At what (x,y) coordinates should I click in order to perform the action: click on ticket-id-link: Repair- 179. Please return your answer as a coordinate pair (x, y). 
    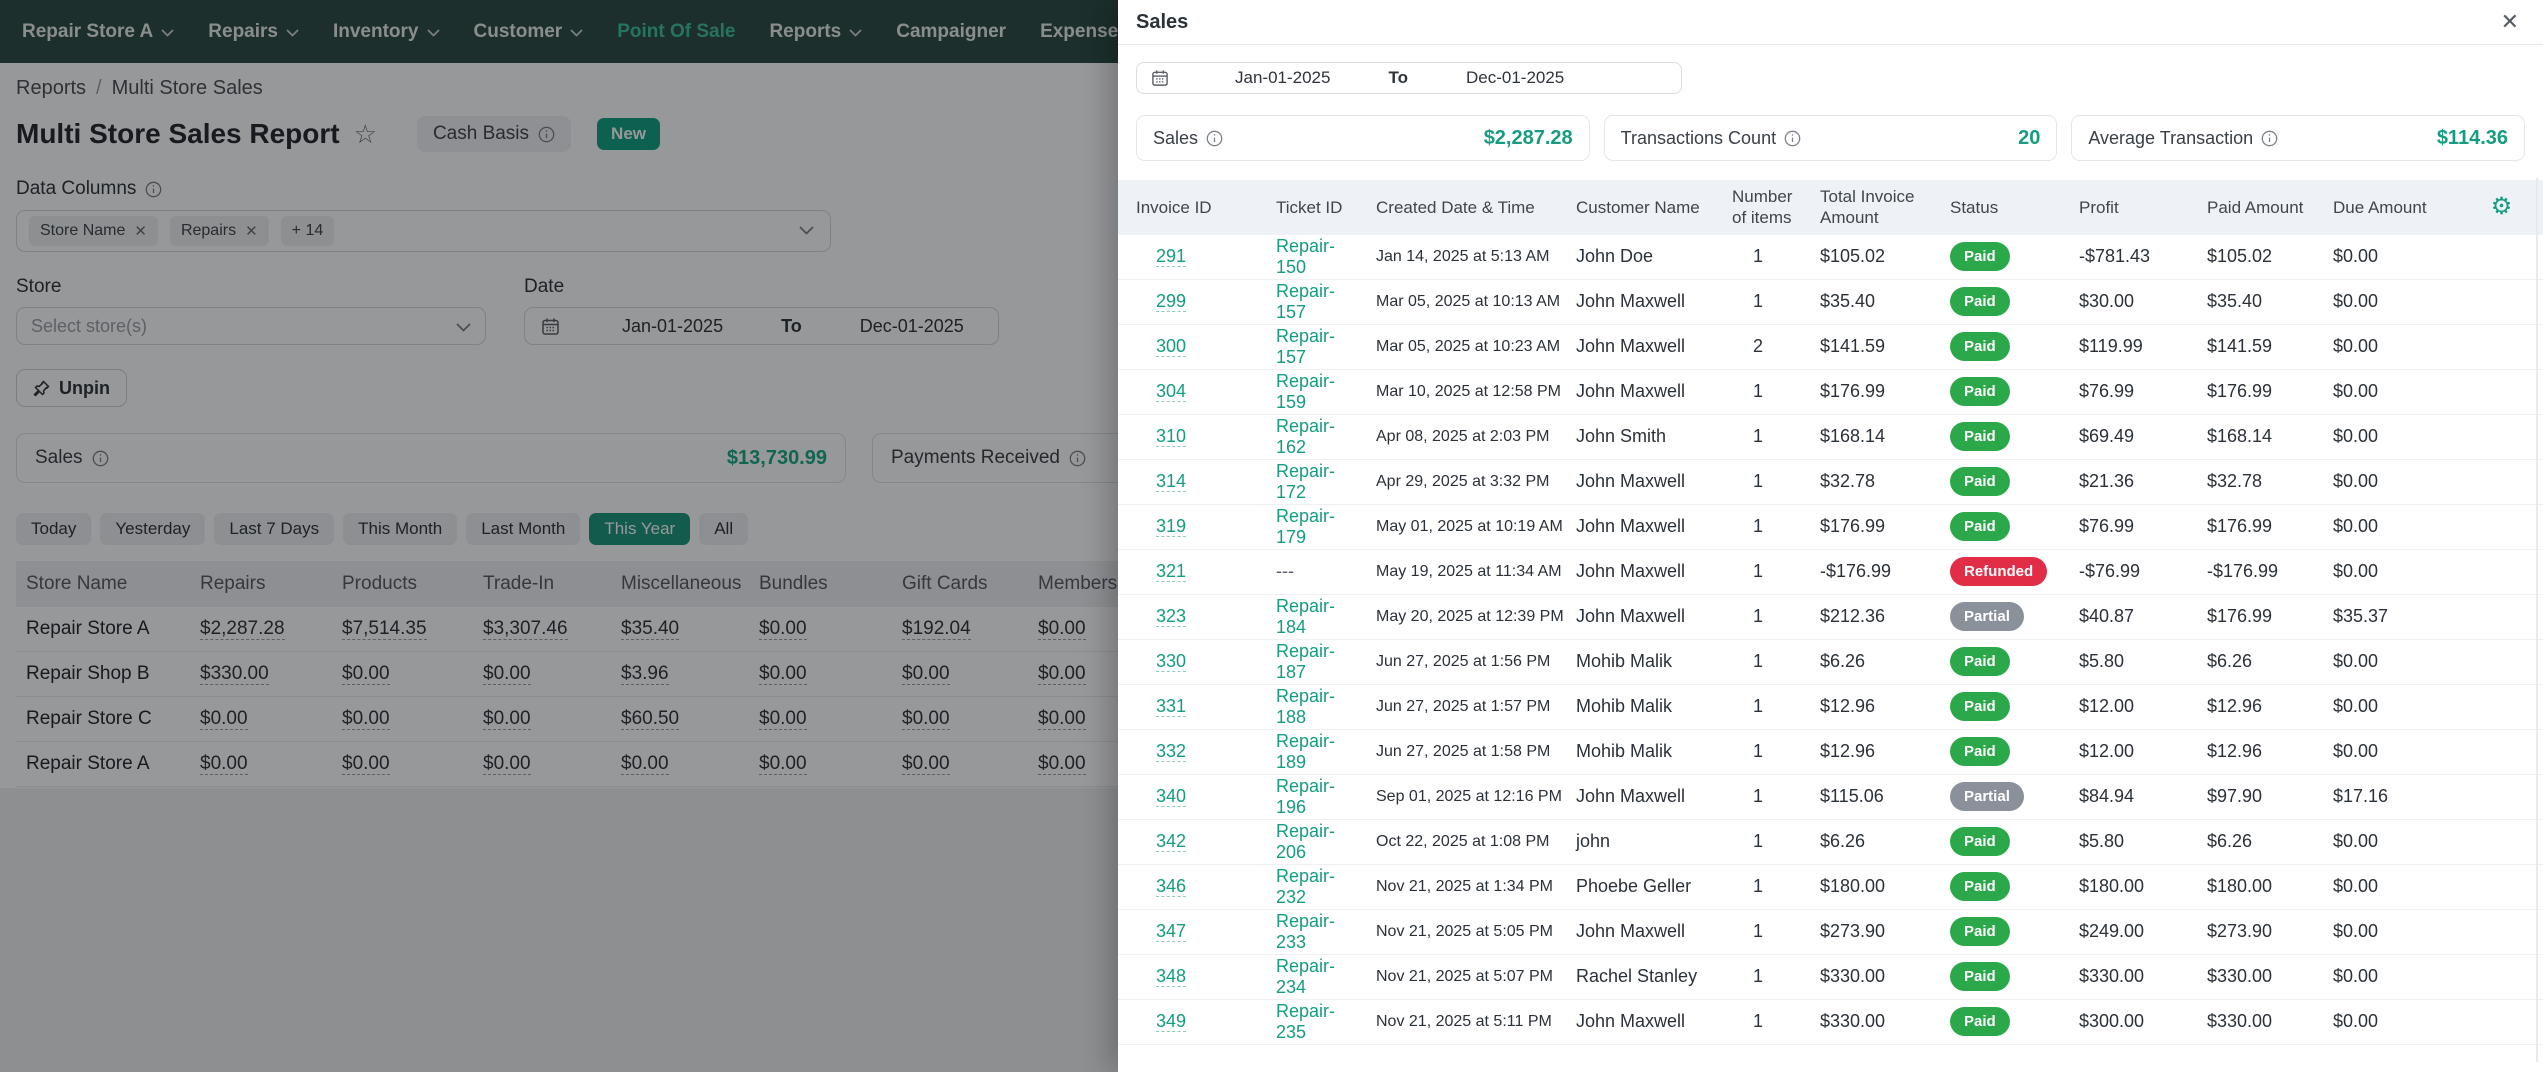
    Looking at the image, I should click on (1305, 526).